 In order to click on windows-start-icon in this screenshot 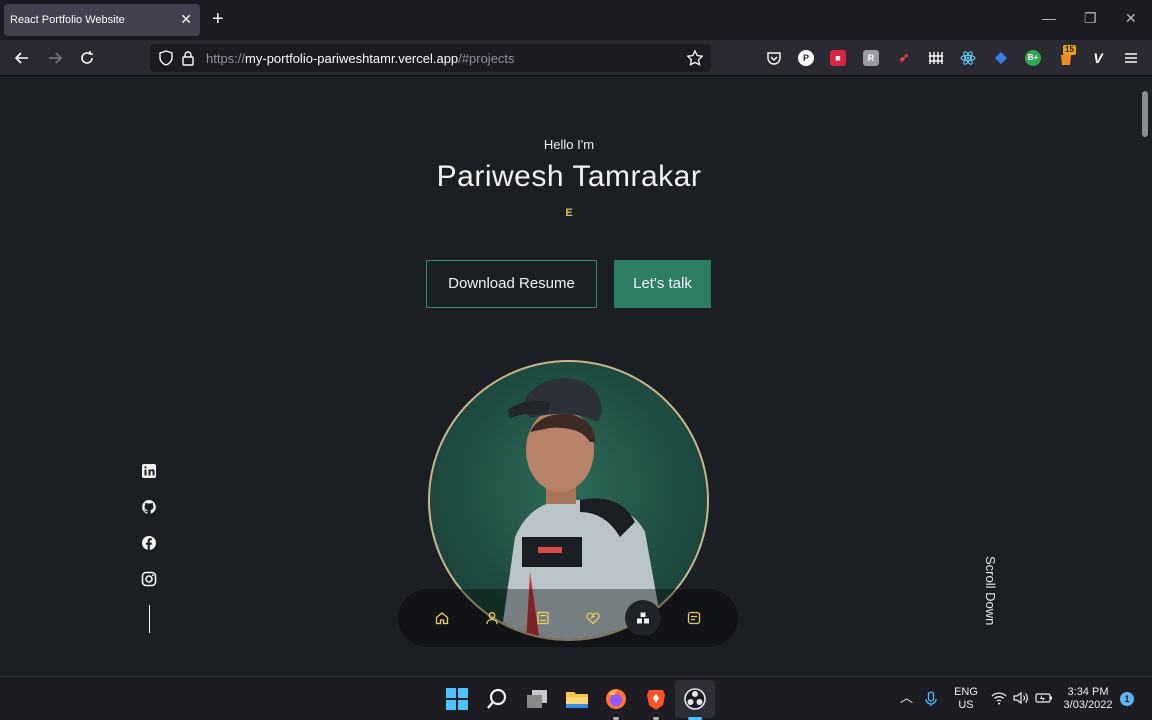, I will do `click(457, 699)`.